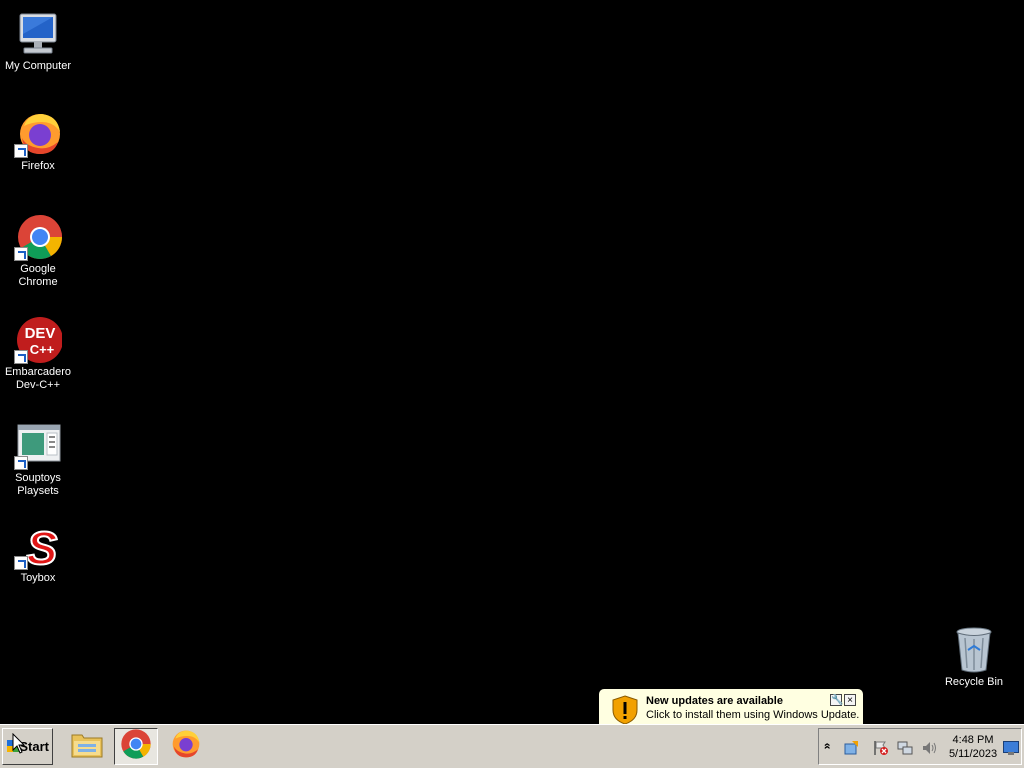 The height and width of the screenshot is (768, 1024). What do you see at coordinates (38, 372) in the screenshot?
I see `desktop-icon-label-line1: Embarcadero` at bounding box center [38, 372].